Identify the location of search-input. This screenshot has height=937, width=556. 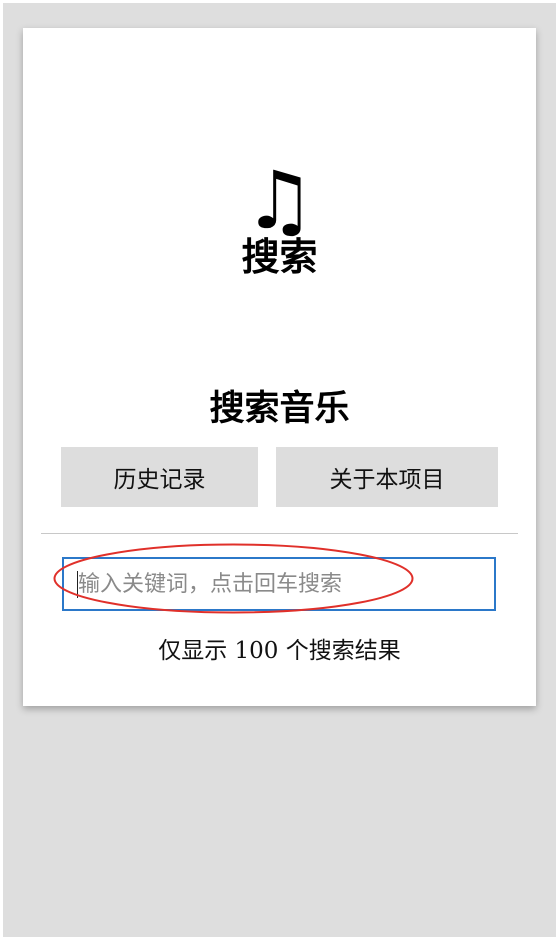
(279, 584).